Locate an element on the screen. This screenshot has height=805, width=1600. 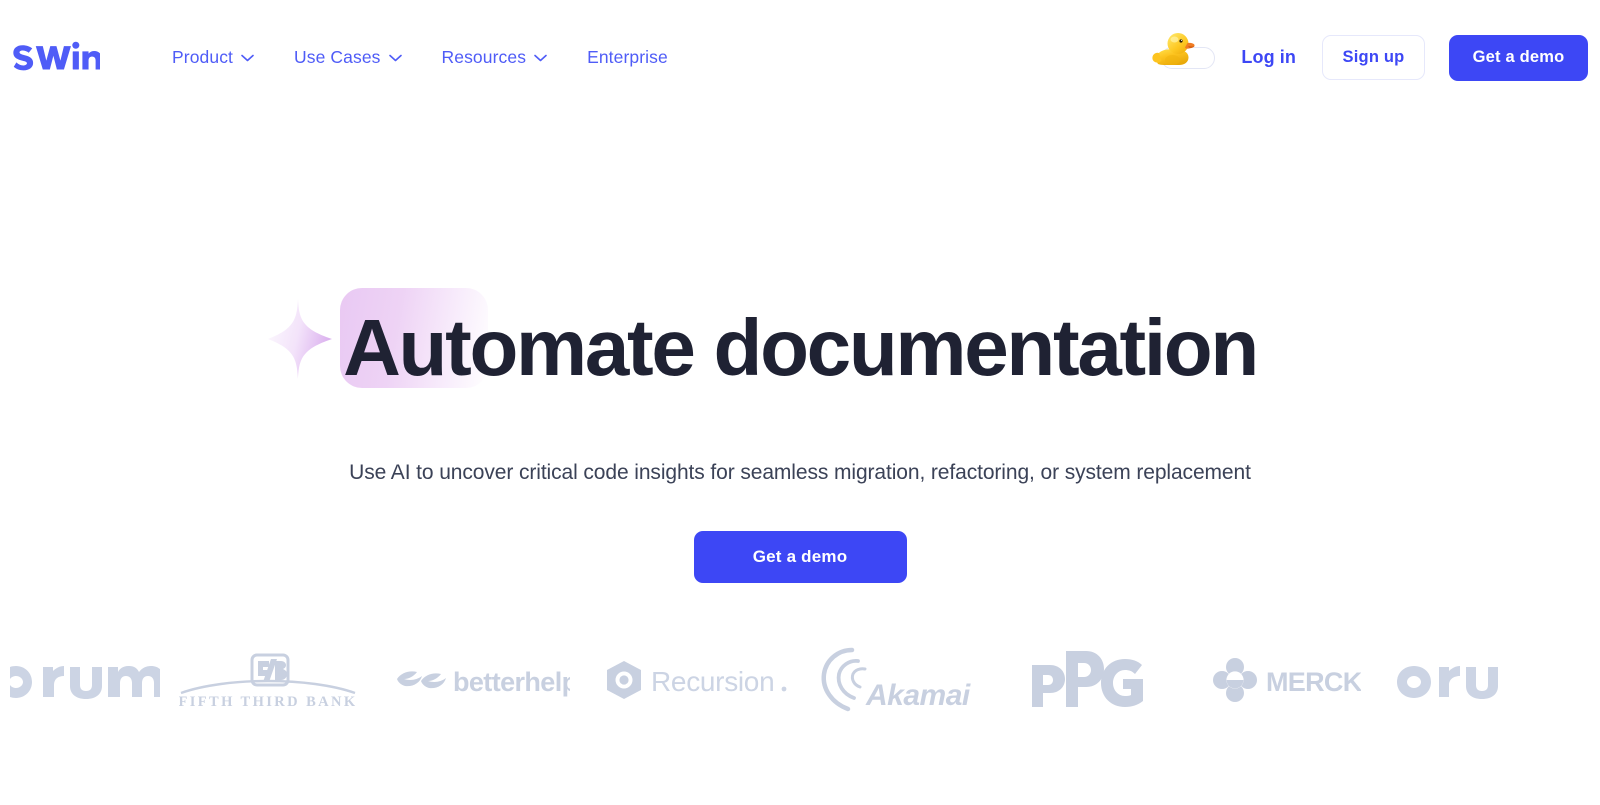
get-a-demo-button-header: Get a demo is located at coordinates (1518, 57).